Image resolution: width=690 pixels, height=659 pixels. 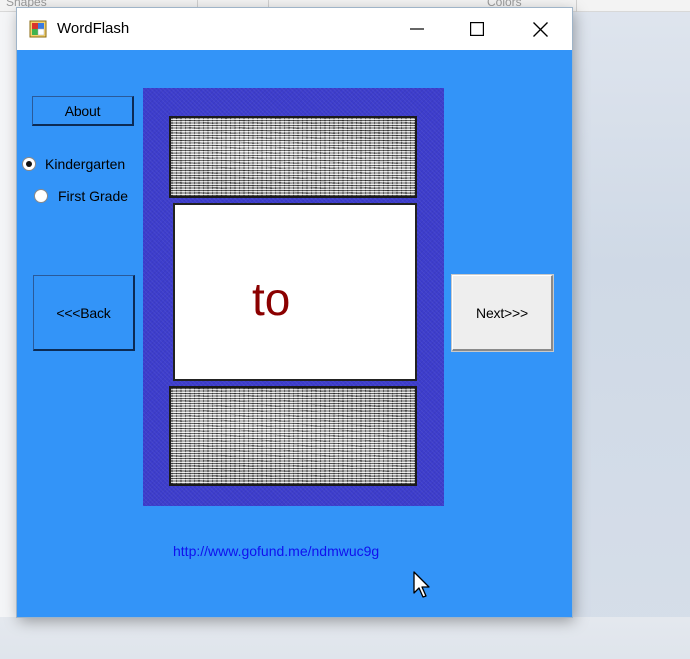 I want to click on back-button: <<<Back, so click(x=84, y=313).